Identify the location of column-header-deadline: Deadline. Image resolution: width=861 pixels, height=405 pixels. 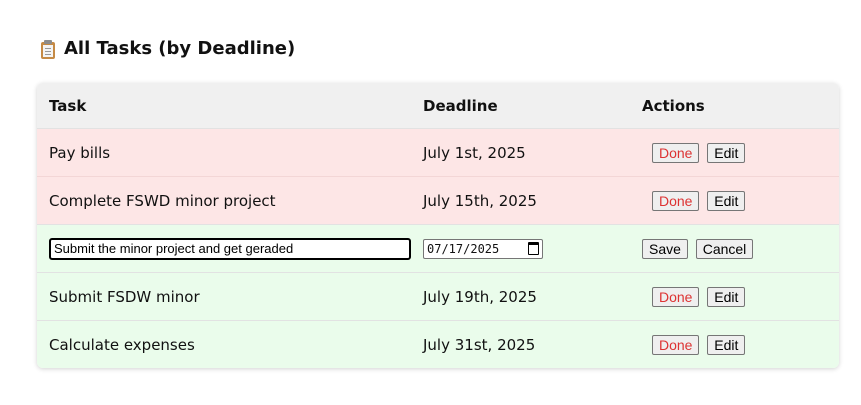
(520, 106).